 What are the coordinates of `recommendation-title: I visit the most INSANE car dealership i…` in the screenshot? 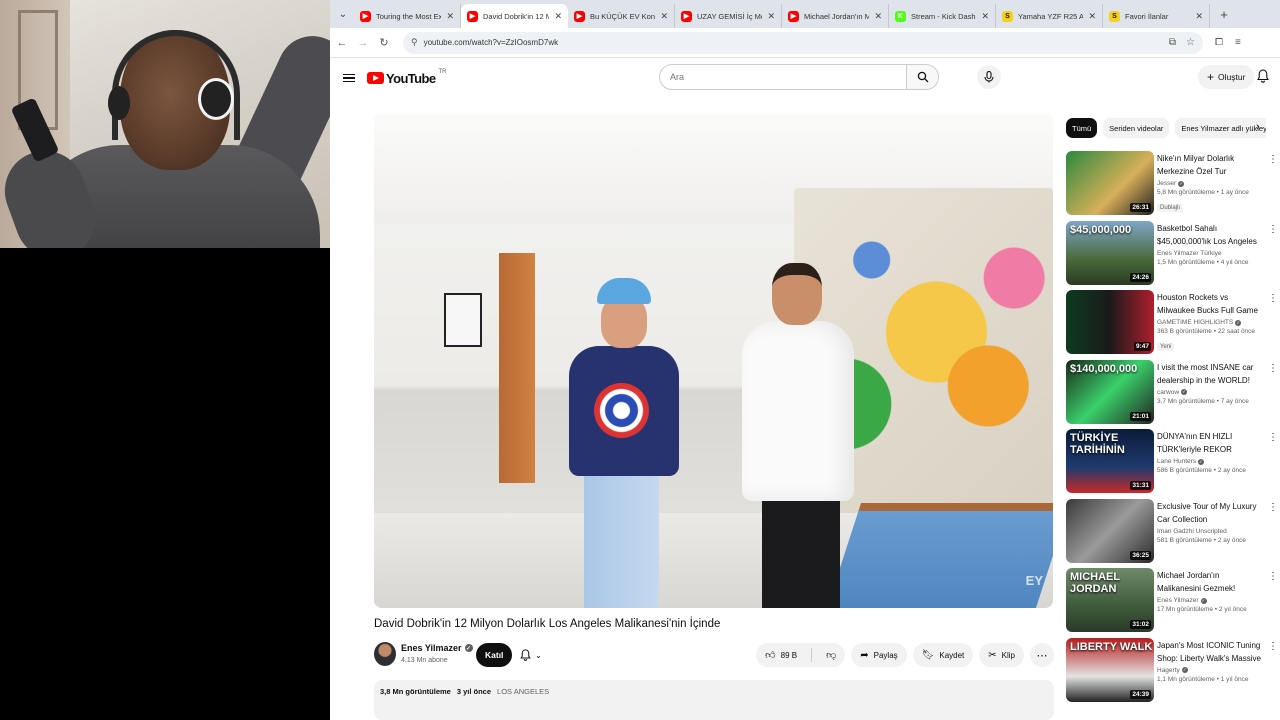 It's located at (1211, 374).